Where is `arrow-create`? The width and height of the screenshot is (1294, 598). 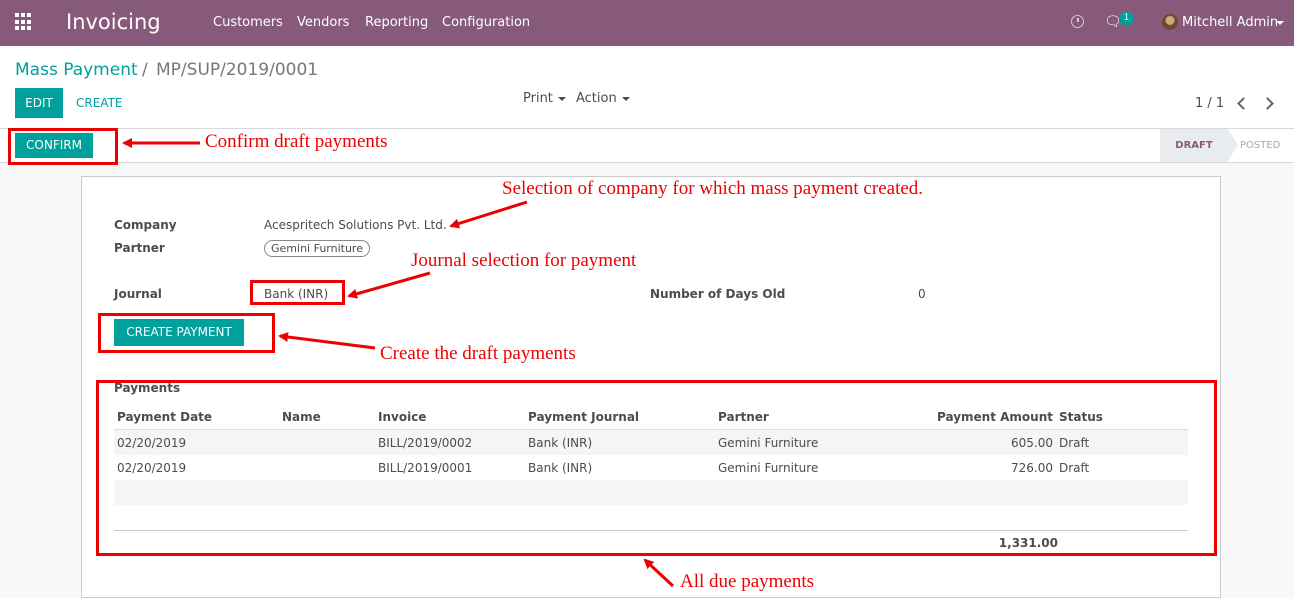
arrow-create is located at coordinates (327, 341).